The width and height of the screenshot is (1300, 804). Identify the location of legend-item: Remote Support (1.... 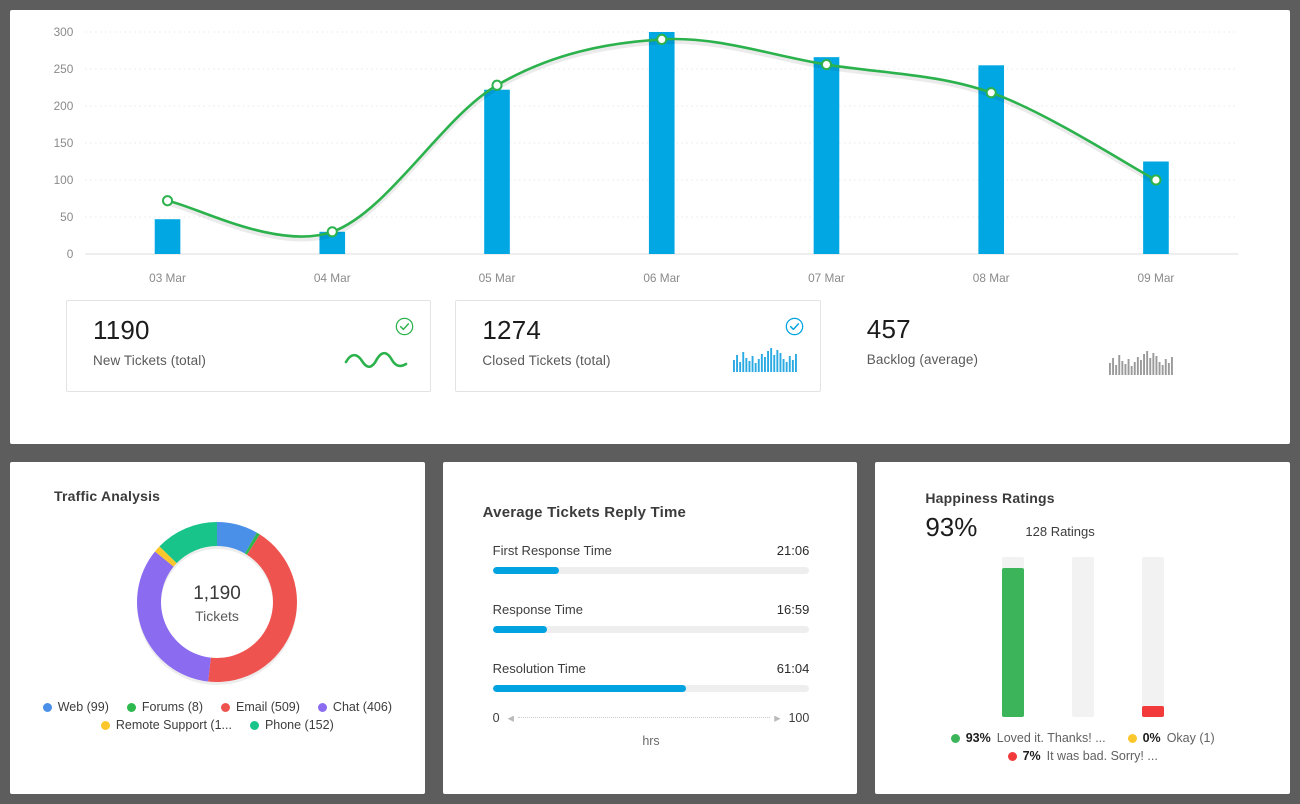
(166, 725).